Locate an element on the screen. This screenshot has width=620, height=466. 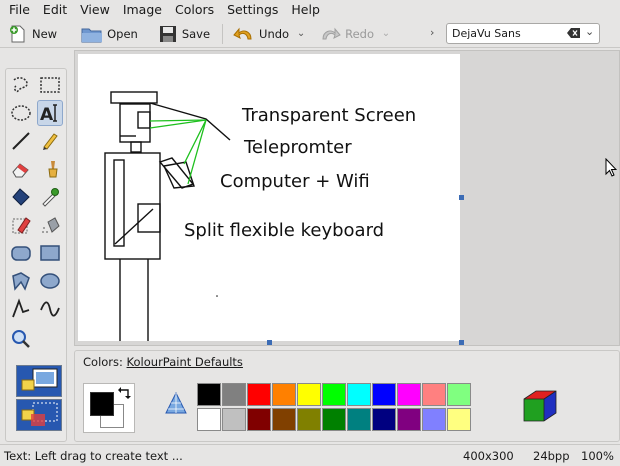
foreground-color-swatch is located at coordinates (102, 404).